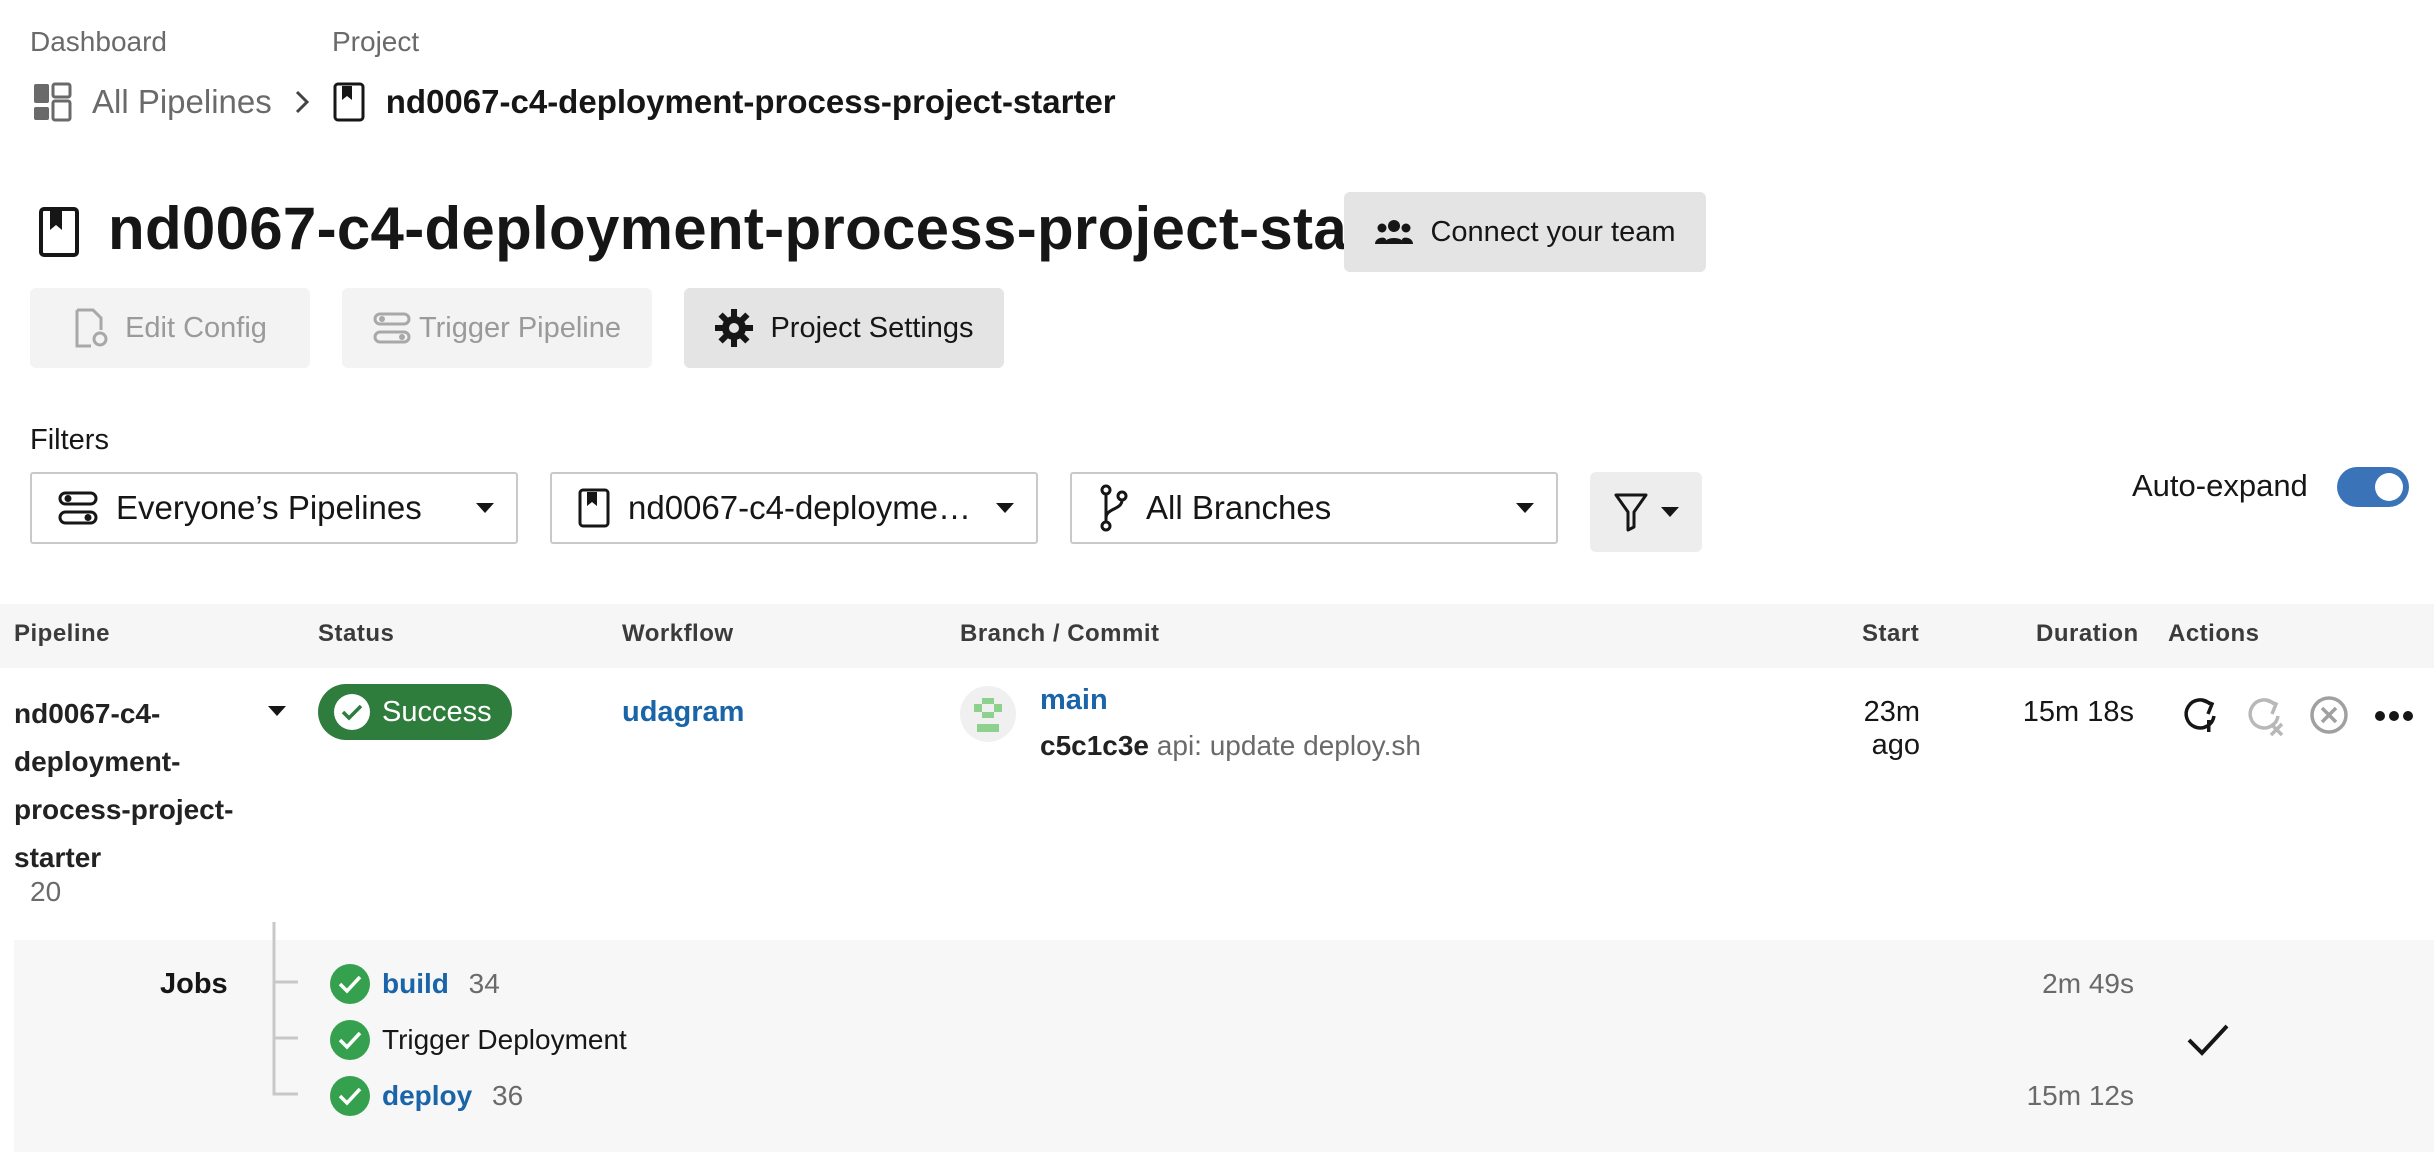  Describe the element at coordinates (508, 1095) in the screenshot. I see `job-number: 36` at that location.